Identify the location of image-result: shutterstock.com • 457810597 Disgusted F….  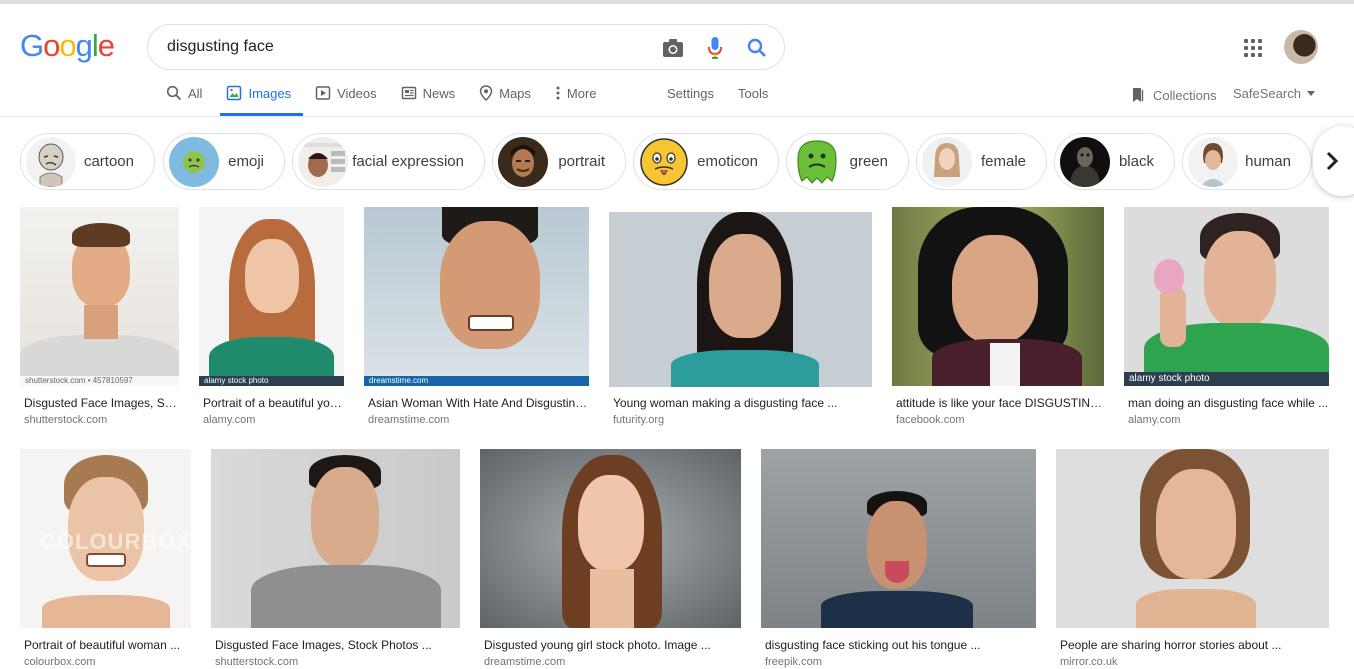
(99, 317).